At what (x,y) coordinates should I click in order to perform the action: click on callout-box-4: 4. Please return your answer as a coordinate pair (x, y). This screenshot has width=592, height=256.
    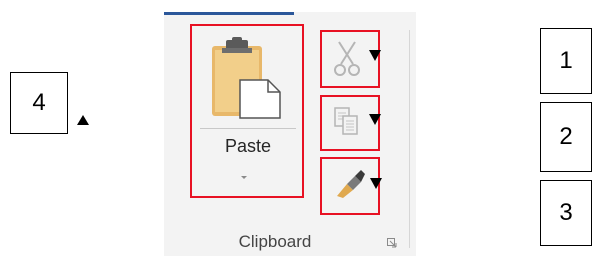
    Looking at the image, I should click on (39, 103).